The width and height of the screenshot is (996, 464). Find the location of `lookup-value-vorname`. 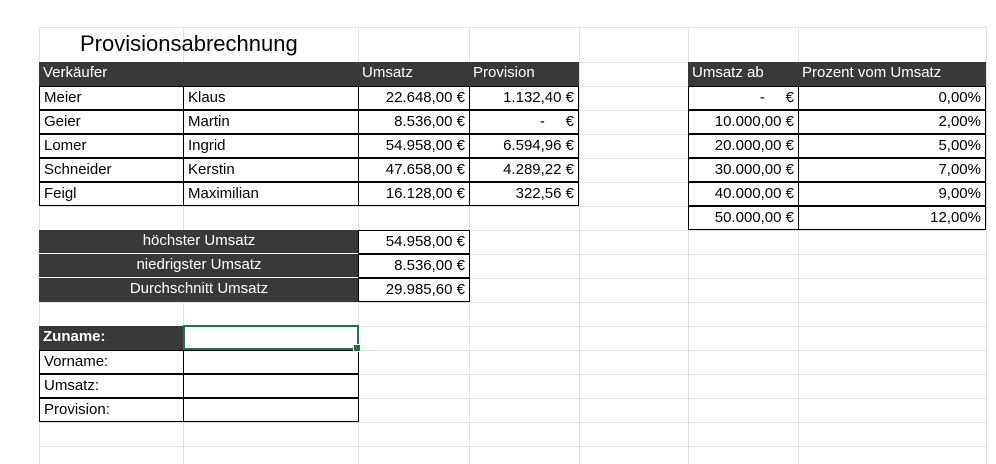

lookup-value-vorname is located at coordinates (271, 362).